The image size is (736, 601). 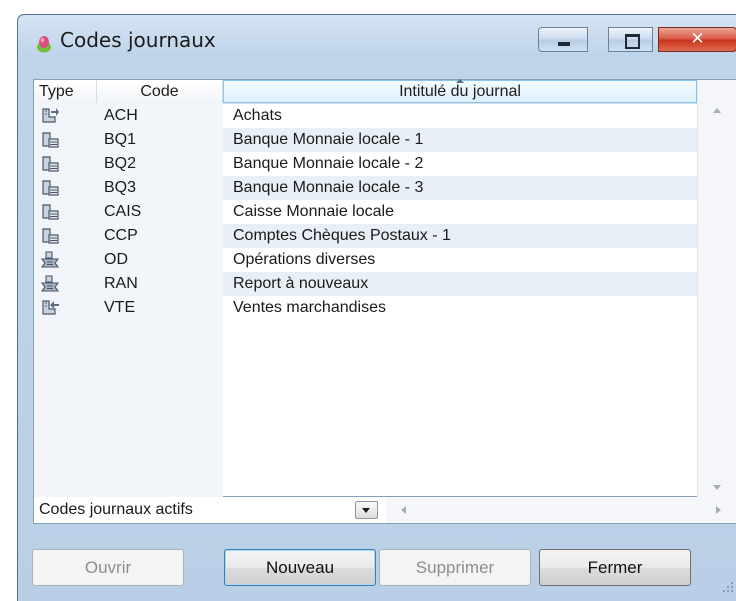 What do you see at coordinates (460, 188) in the screenshot?
I see `intitule-cell: Banque Monnaie locale - 3` at bounding box center [460, 188].